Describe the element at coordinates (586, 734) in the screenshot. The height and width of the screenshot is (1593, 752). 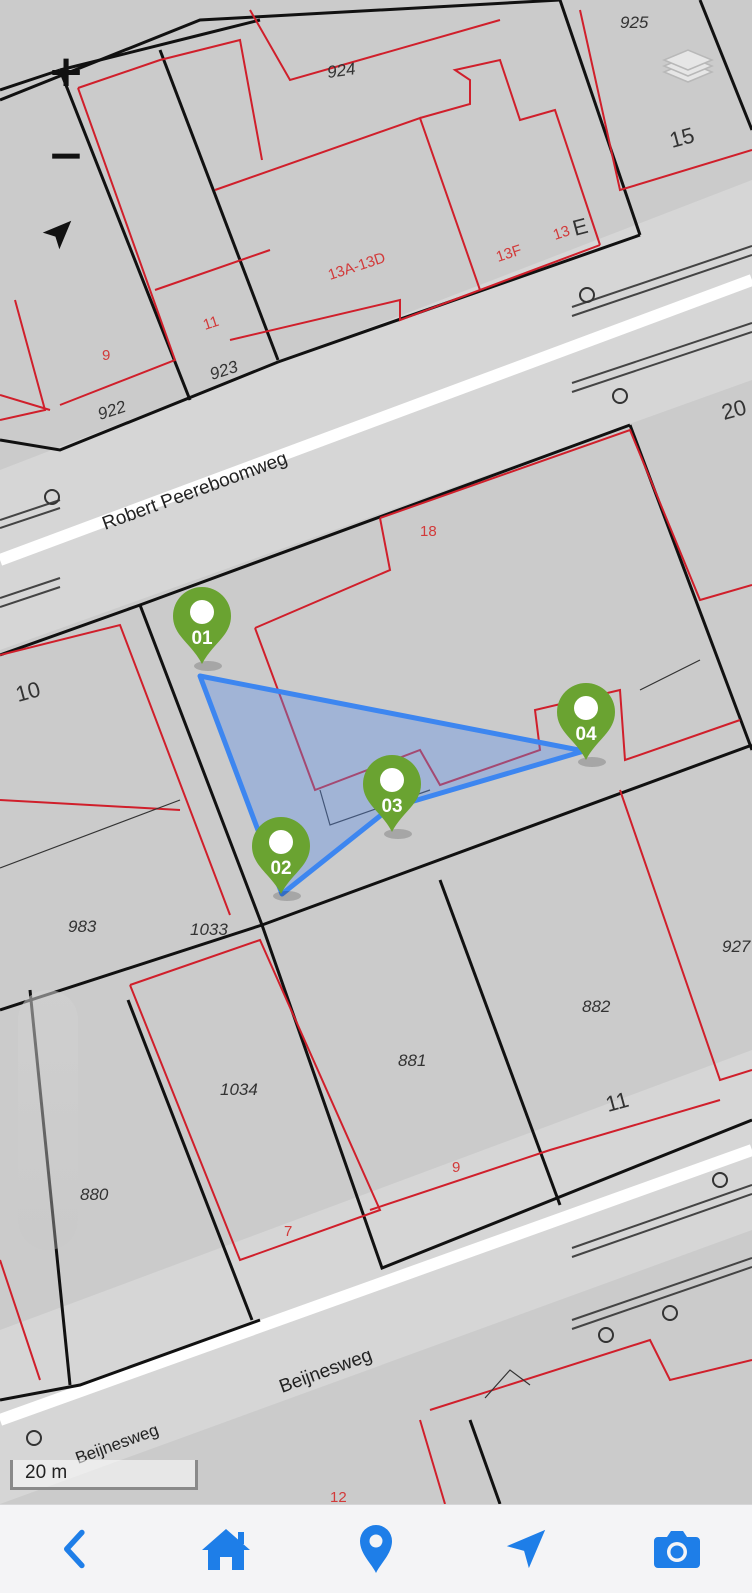
I see `marker-label: 04` at that location.